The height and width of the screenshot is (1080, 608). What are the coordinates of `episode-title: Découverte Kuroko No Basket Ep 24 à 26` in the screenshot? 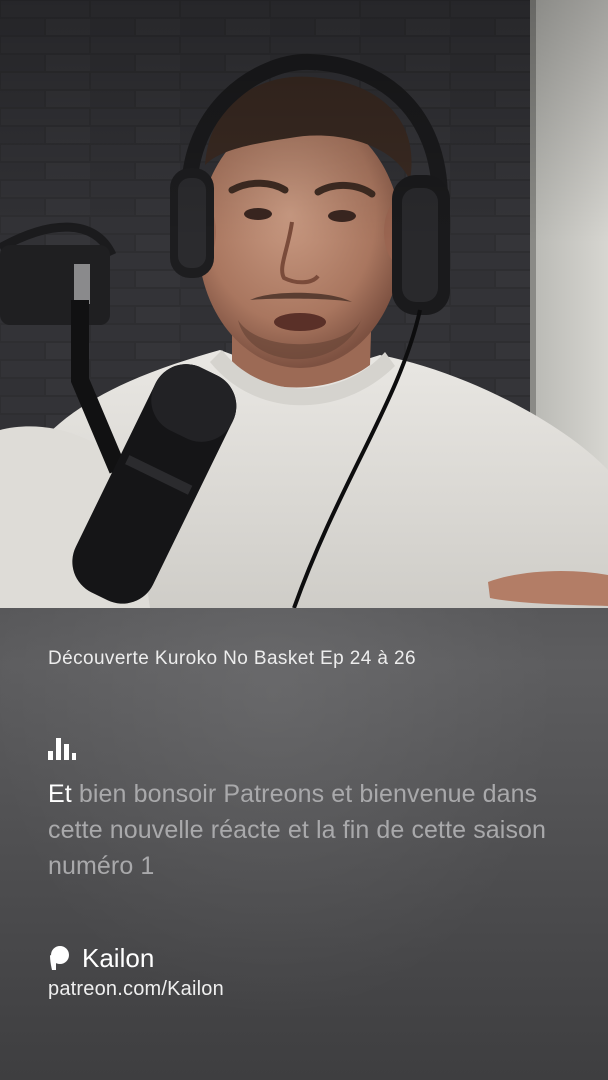 It's located at (232, 659).